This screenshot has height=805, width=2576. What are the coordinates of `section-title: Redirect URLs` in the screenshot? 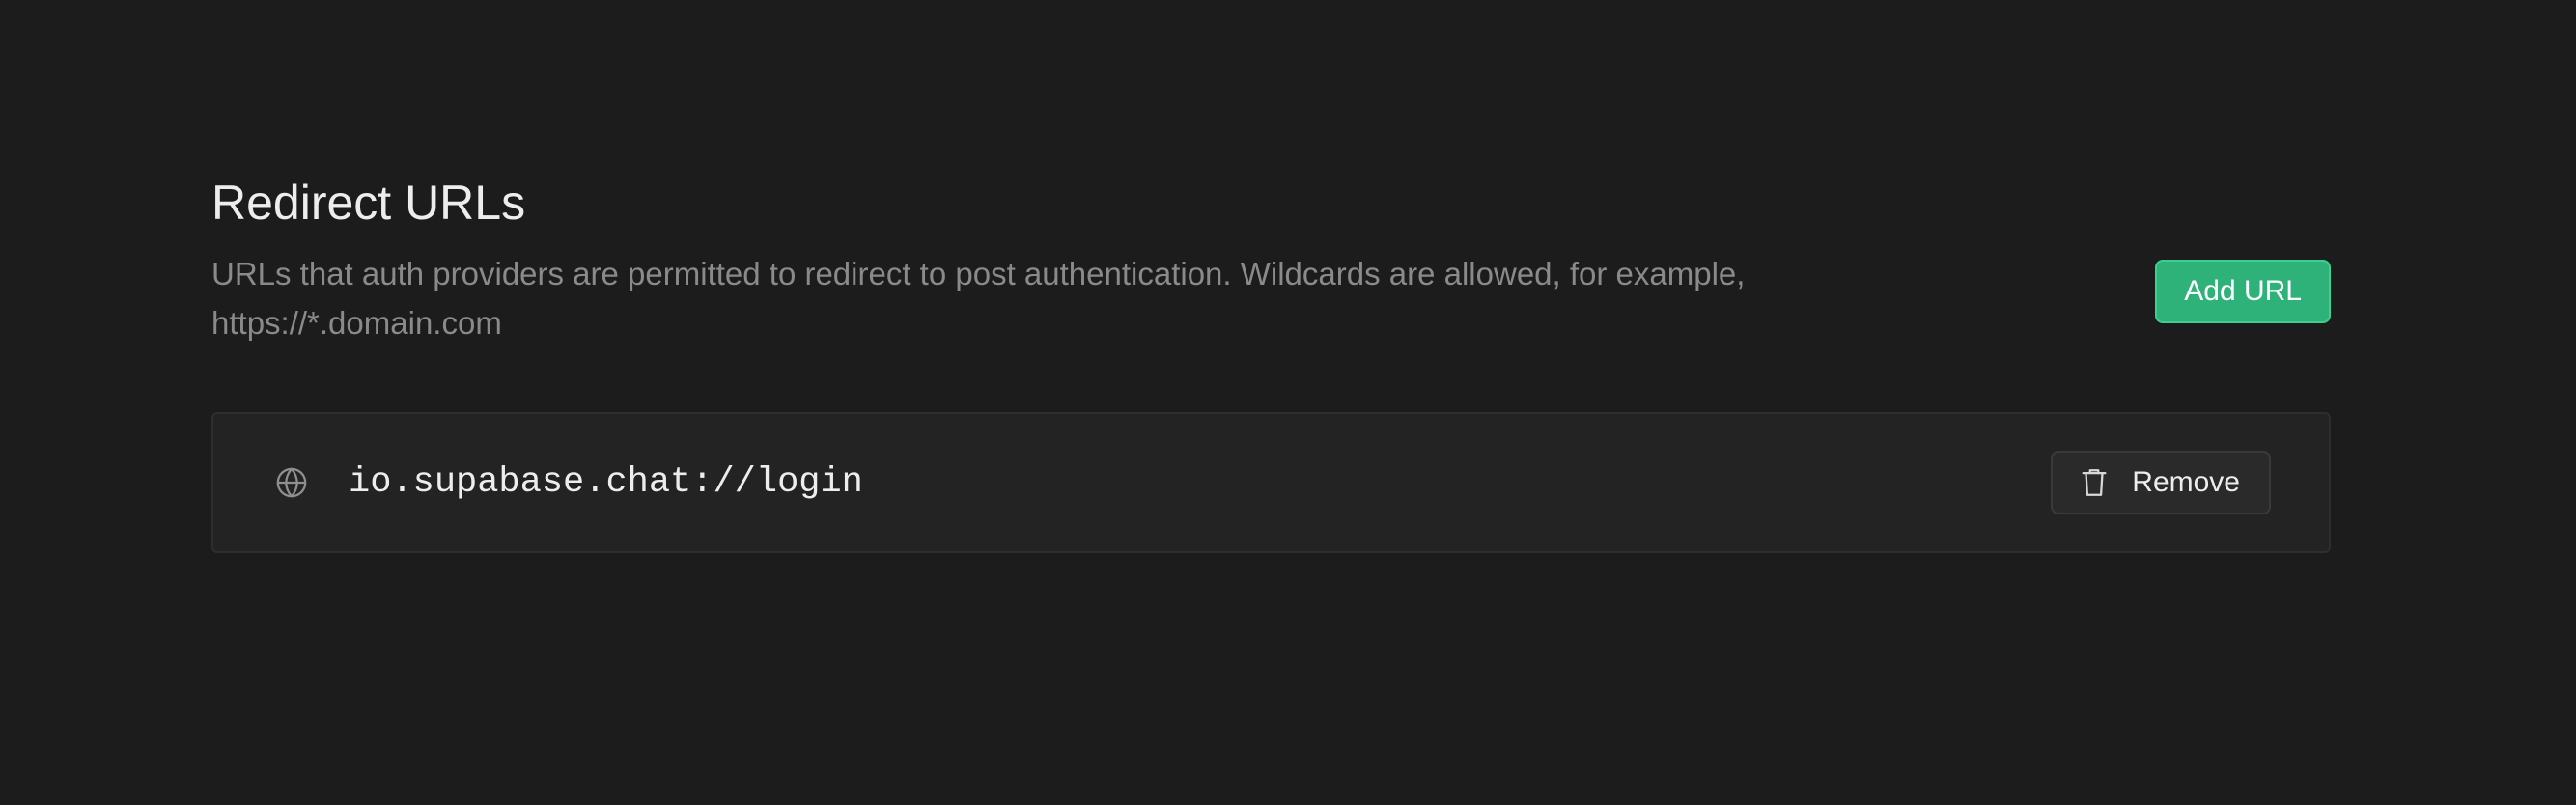 It's located at (369, 203).